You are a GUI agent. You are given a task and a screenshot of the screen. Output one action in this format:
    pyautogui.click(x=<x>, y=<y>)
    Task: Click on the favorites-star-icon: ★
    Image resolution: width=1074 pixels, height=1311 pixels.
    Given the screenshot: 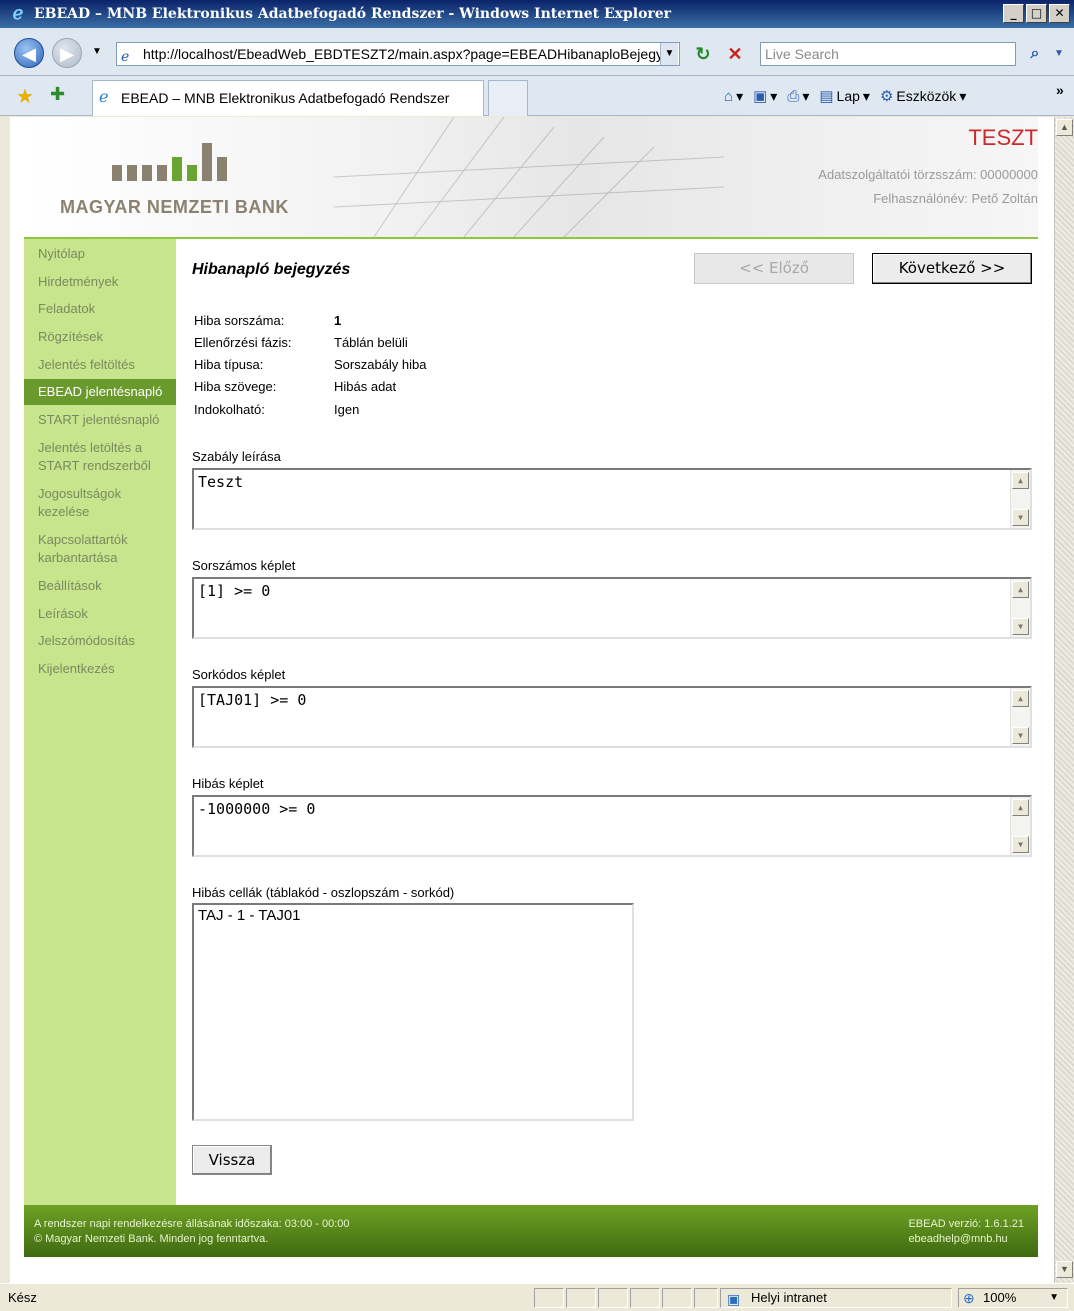 What is the action you would take?
    pyautogui.click(x=25, y=96)
    